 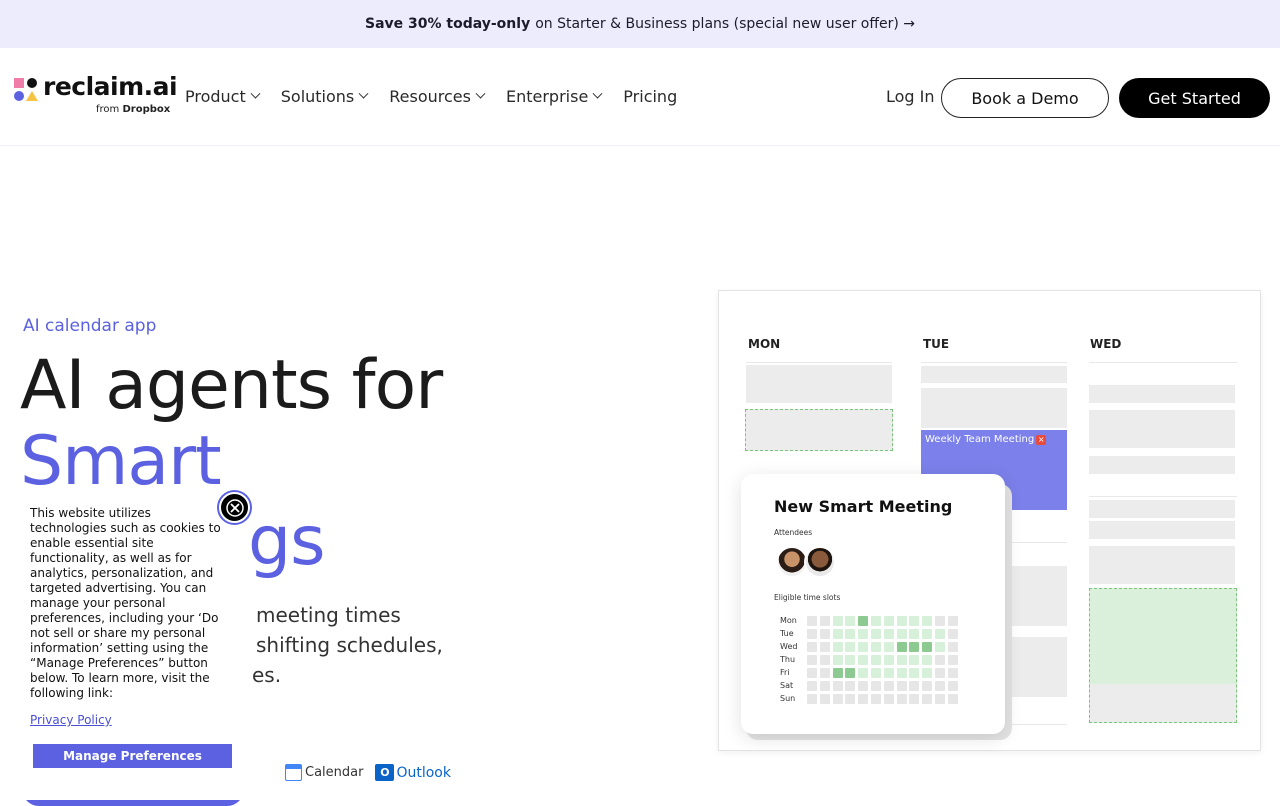 I want to click on suggested-meeting-slot, so click(x=1163, y=655).